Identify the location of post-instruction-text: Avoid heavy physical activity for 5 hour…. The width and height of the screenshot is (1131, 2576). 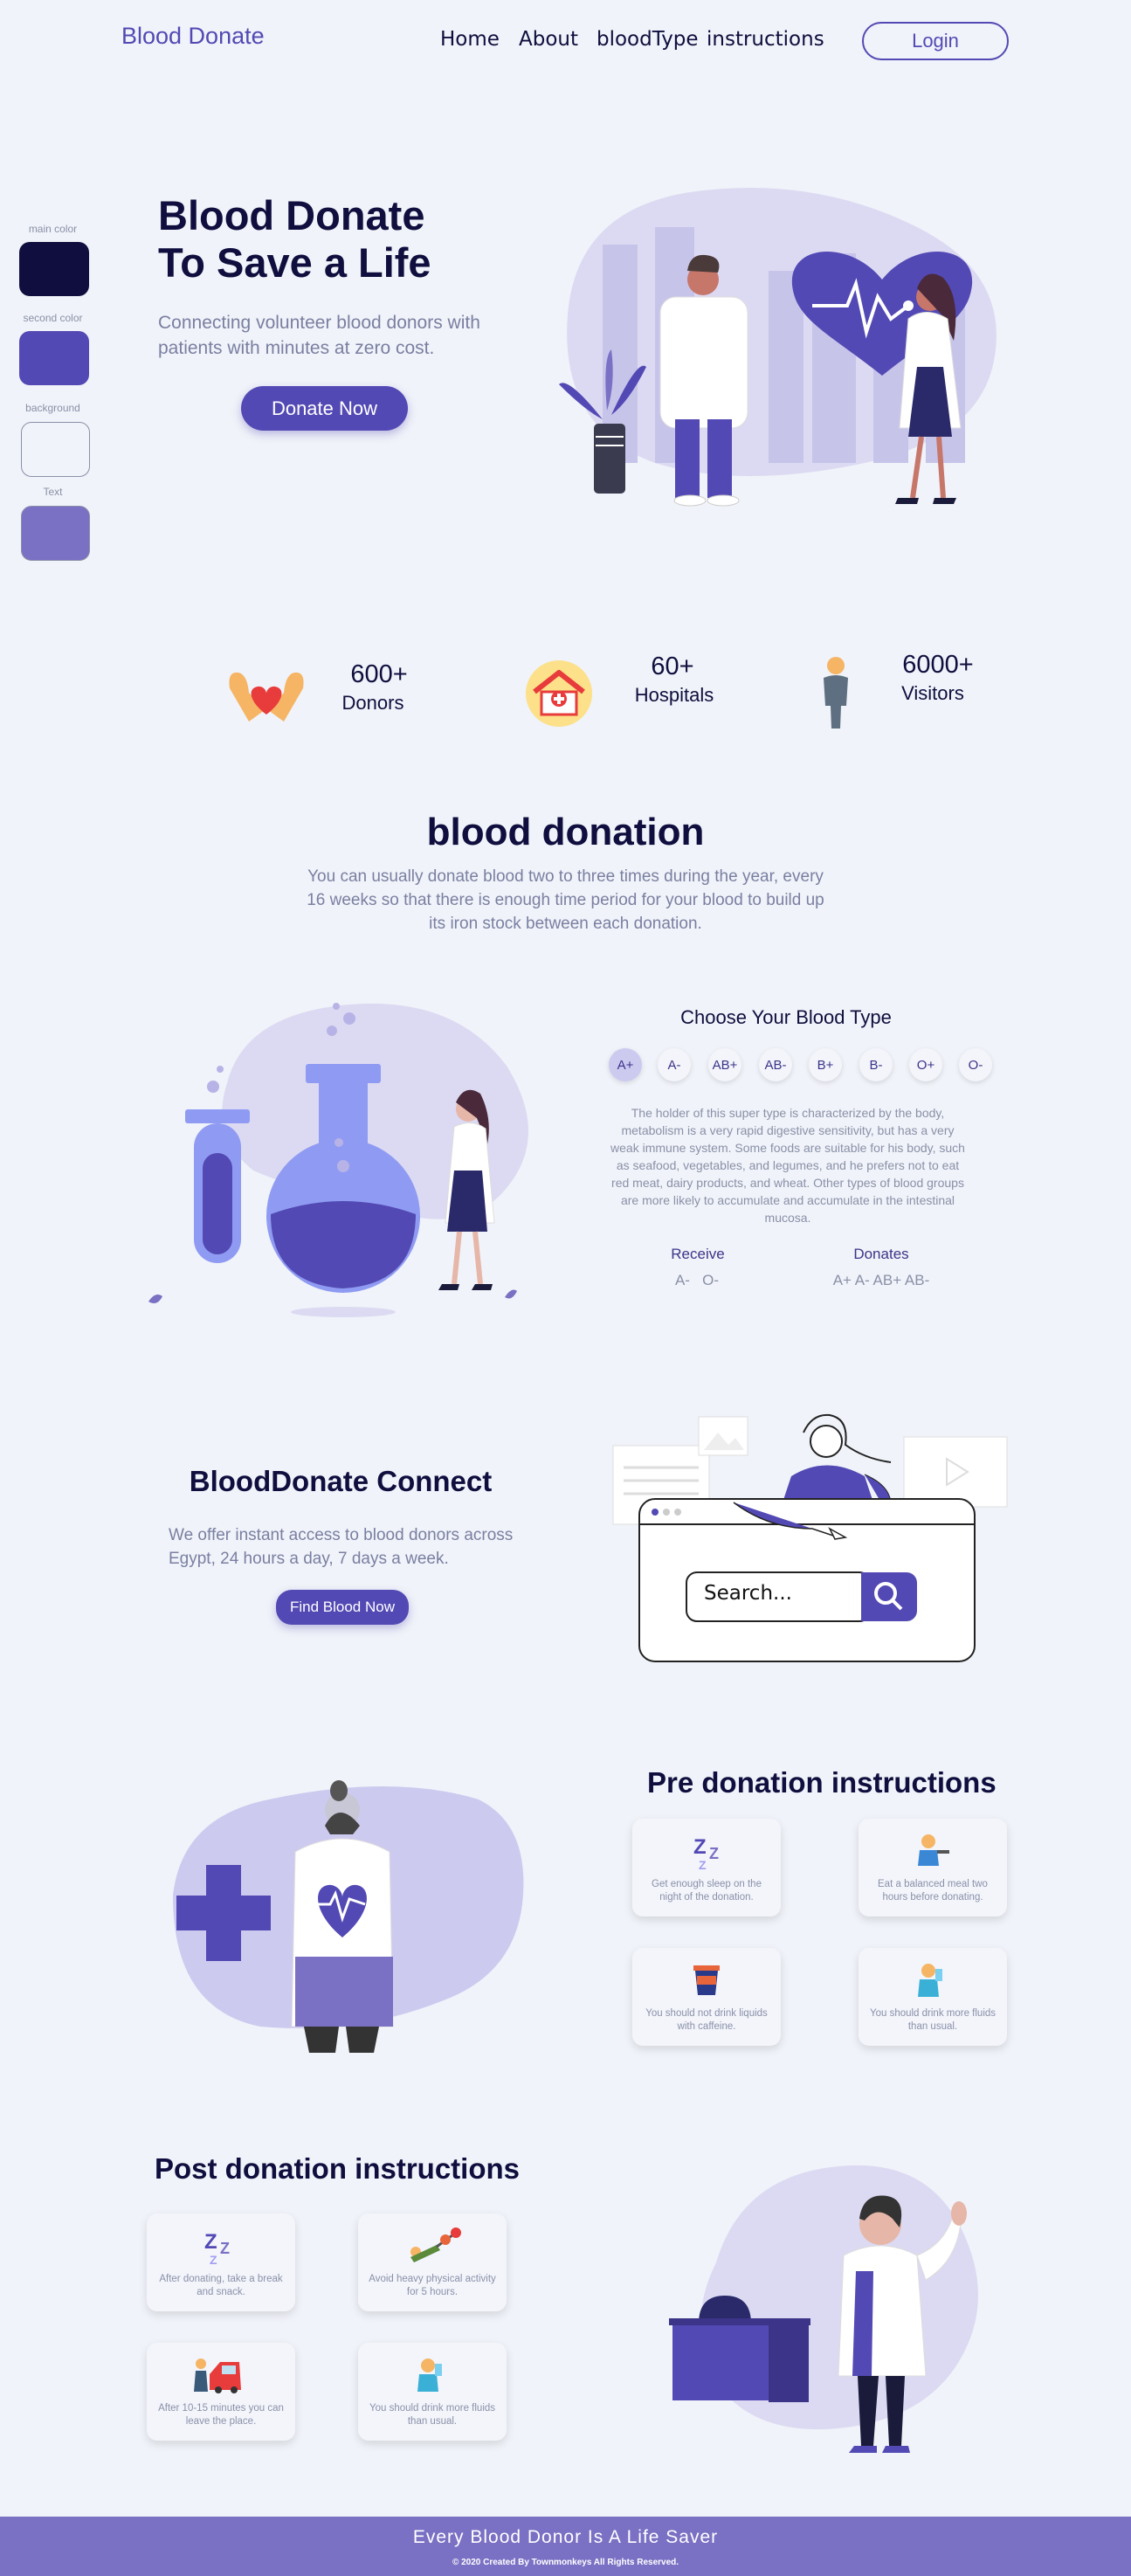
(432, 2285).